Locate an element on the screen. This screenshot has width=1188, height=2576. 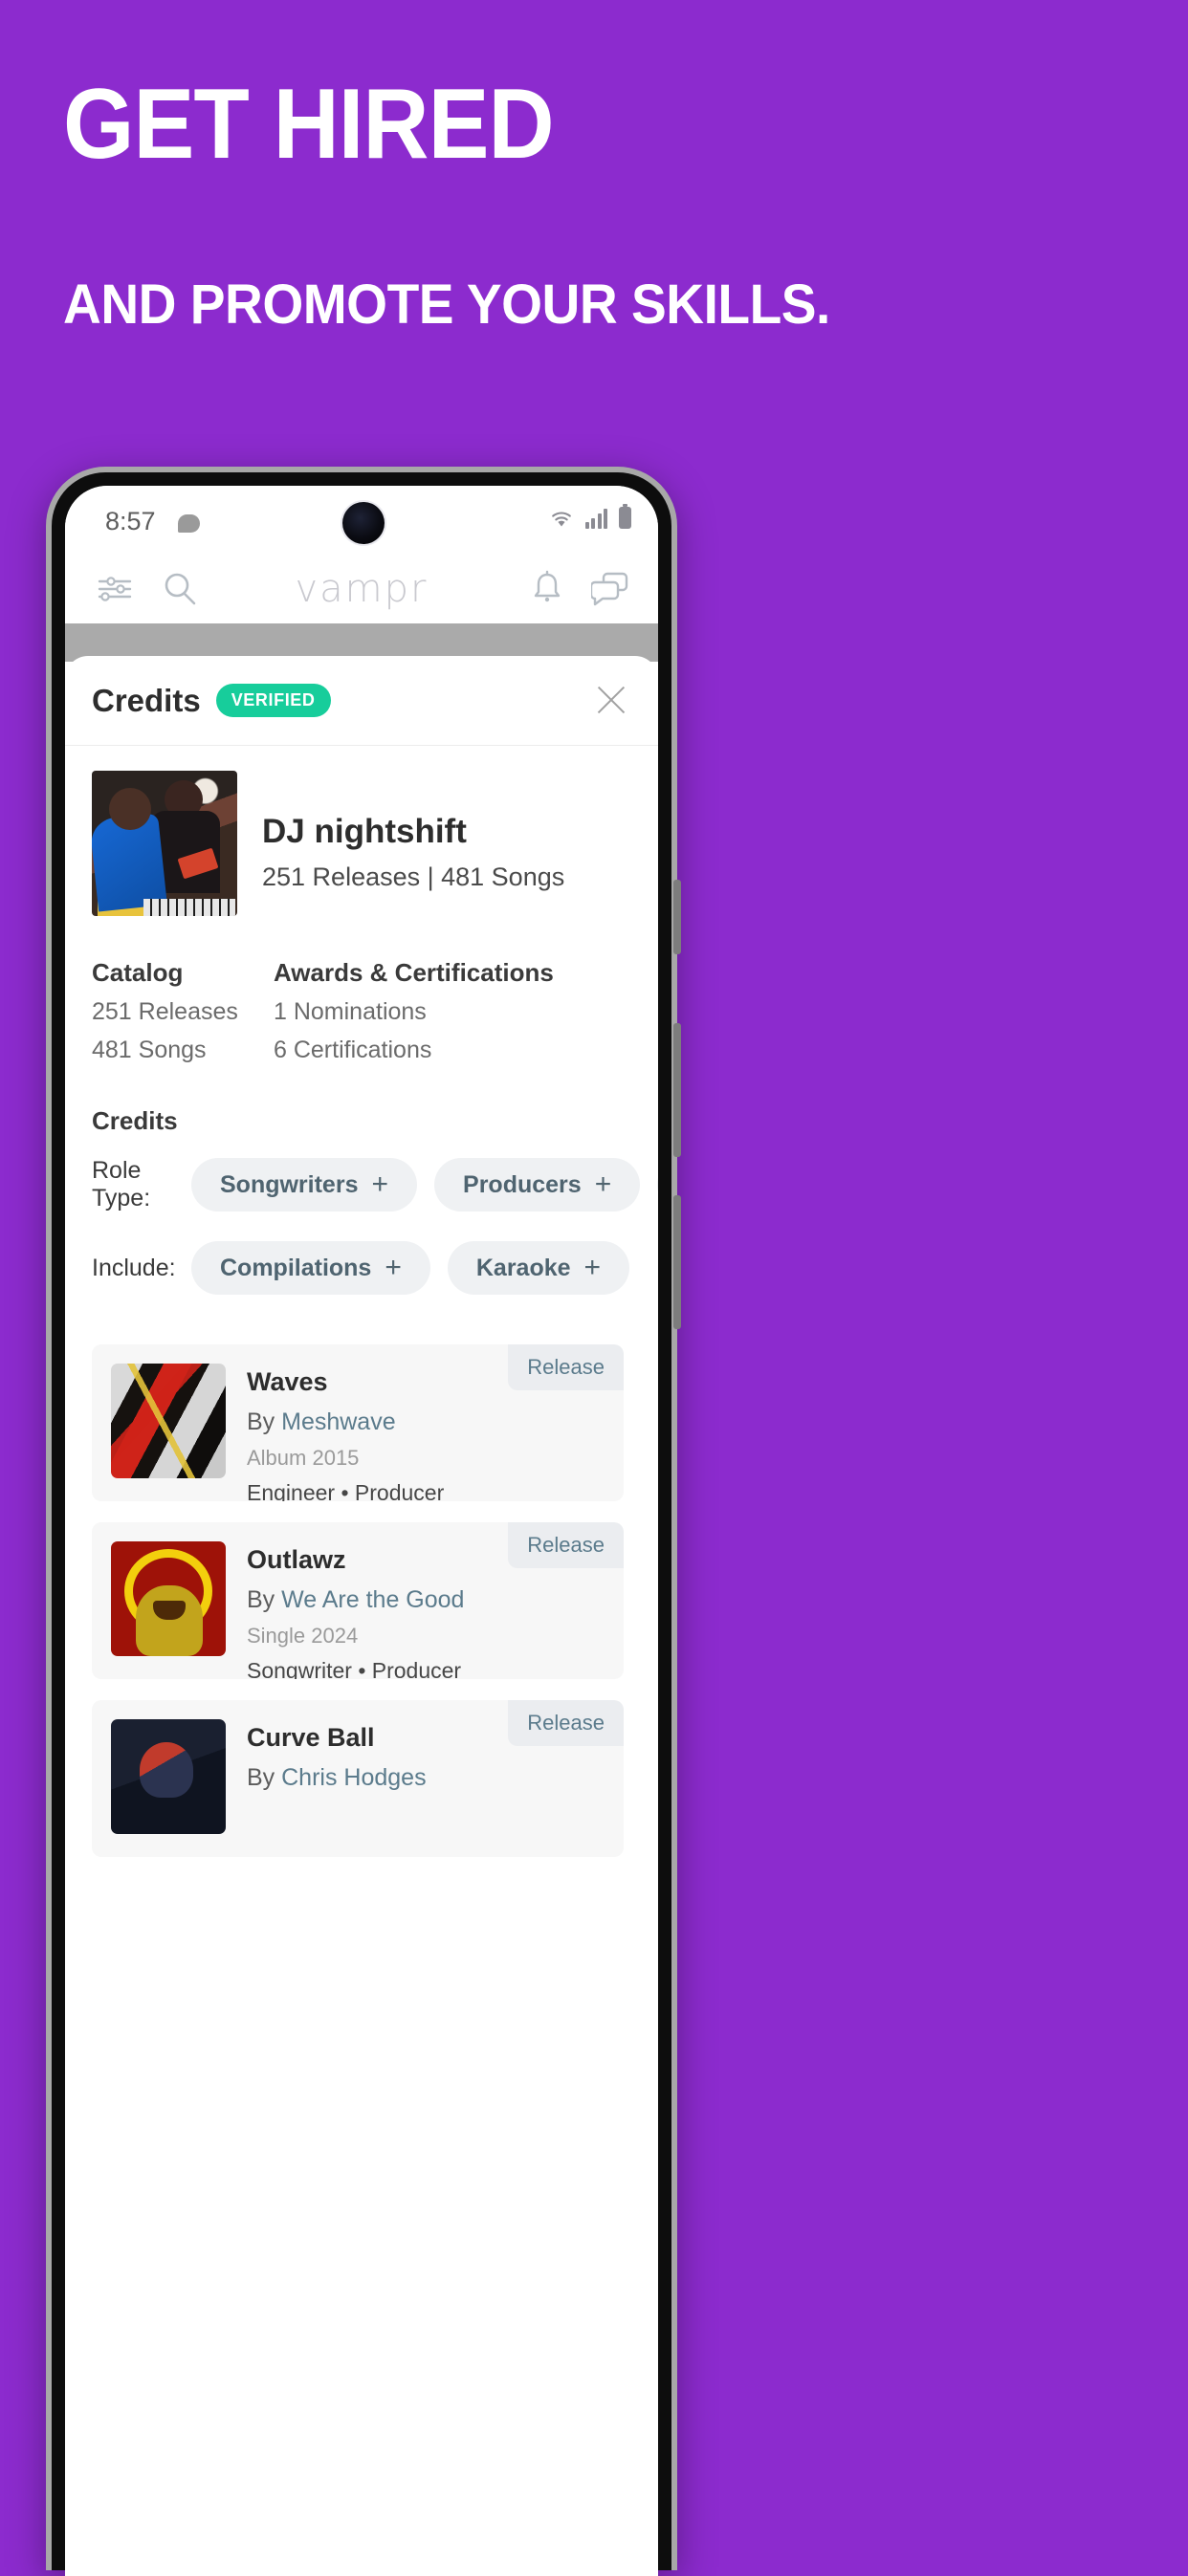
cellular-signal-icon is located at coordinates (595, 518).